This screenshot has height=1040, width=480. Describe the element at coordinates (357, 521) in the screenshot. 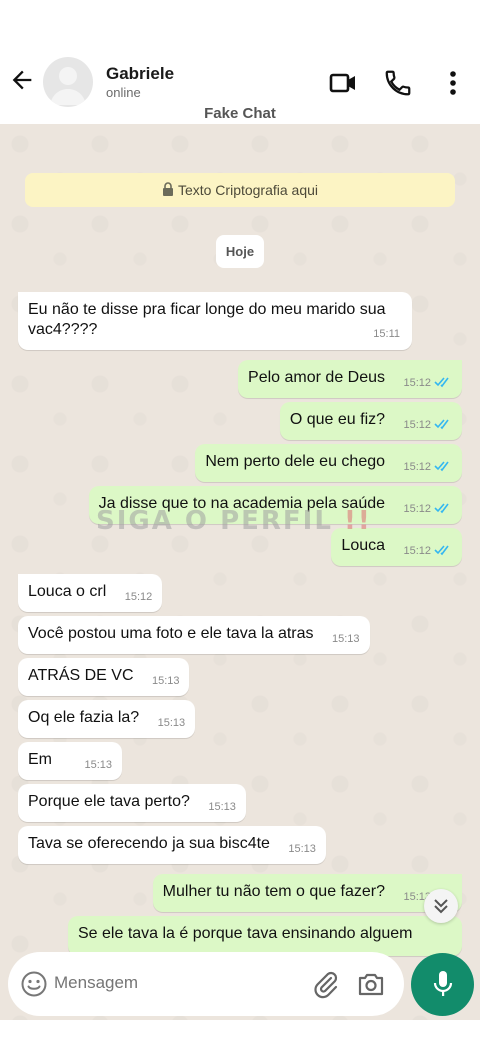

I see `watermark-suffix: !!` at that location.